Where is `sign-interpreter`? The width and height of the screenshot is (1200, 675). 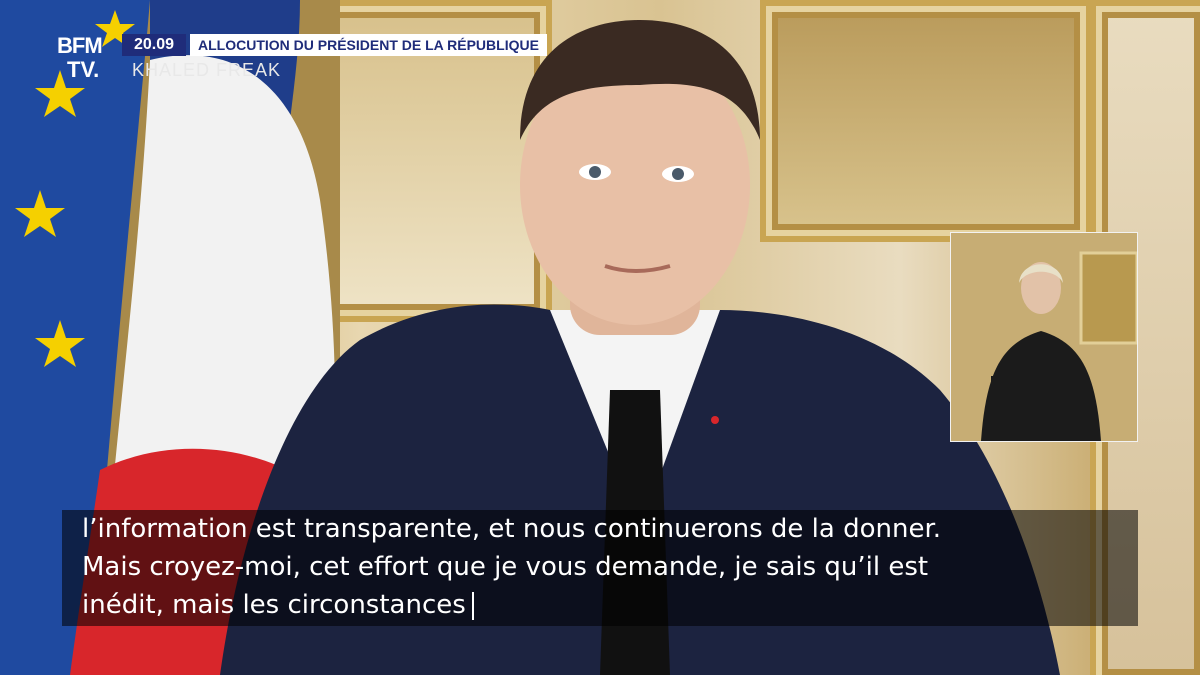
sign-interpreter is located at coordinates (1044, 337).